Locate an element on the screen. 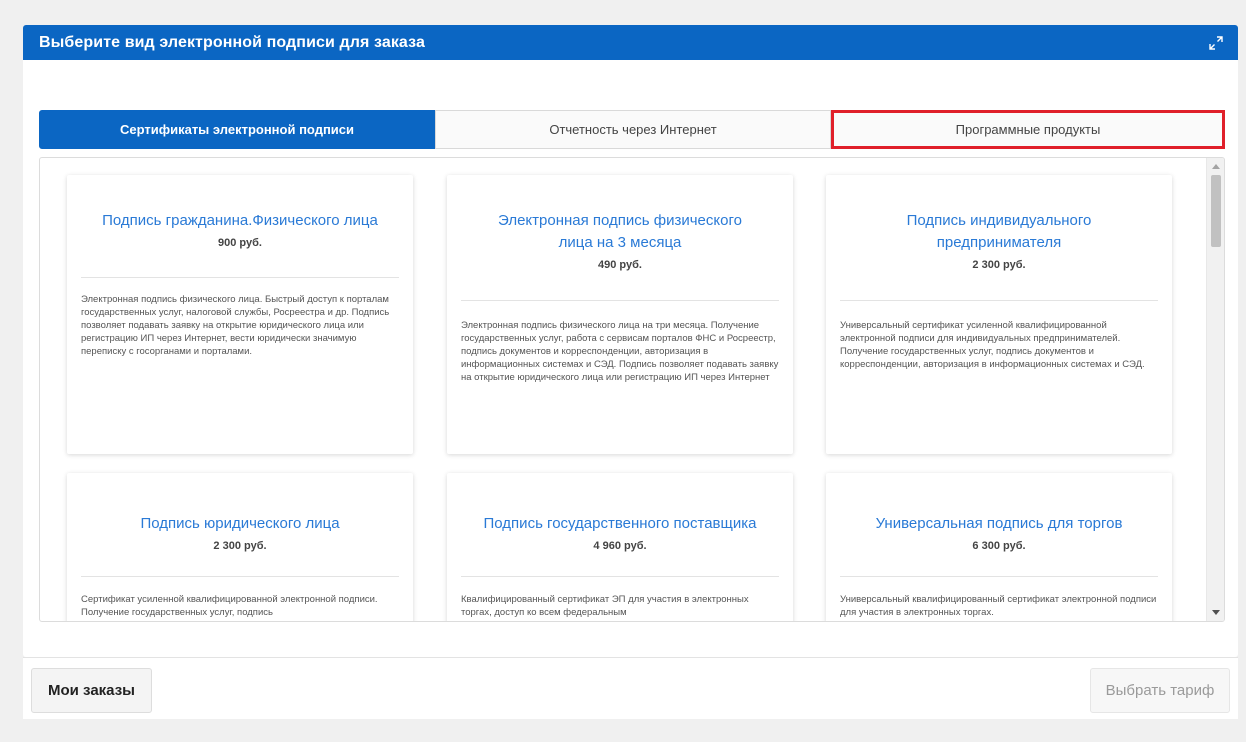  tab-label: Отчетность через Интернет is located at coordinates (633, 129).